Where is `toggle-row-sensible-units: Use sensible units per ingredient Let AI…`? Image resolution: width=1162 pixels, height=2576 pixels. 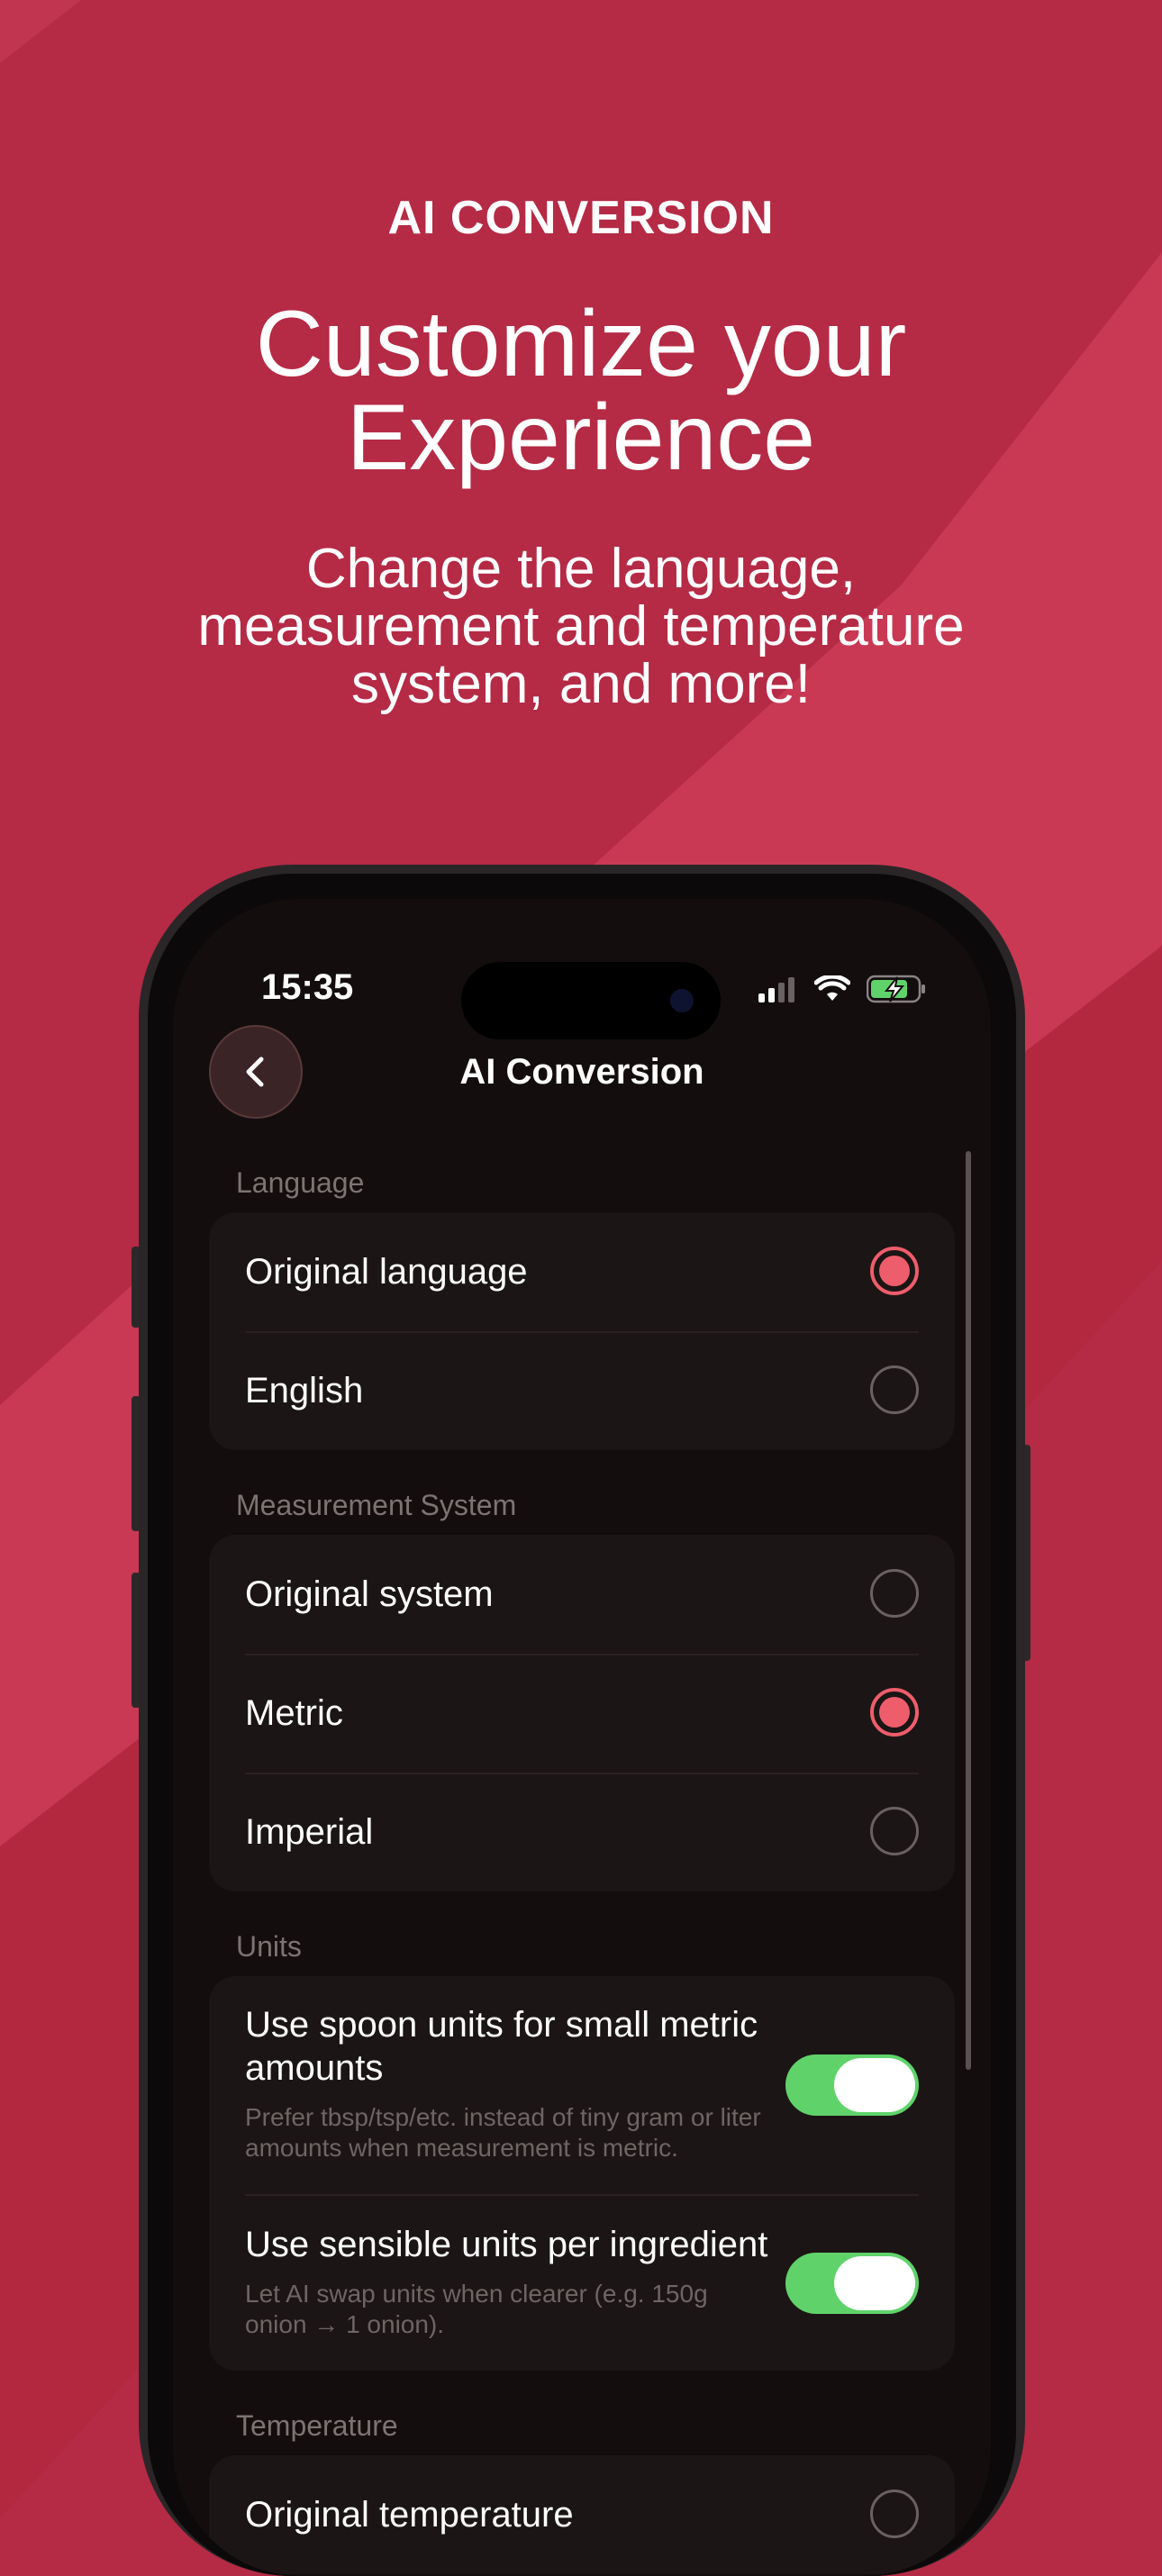
toggle-row-sensible-units: Use sensible units per ingredient Let AI… is located at coordinates (582, 2282).